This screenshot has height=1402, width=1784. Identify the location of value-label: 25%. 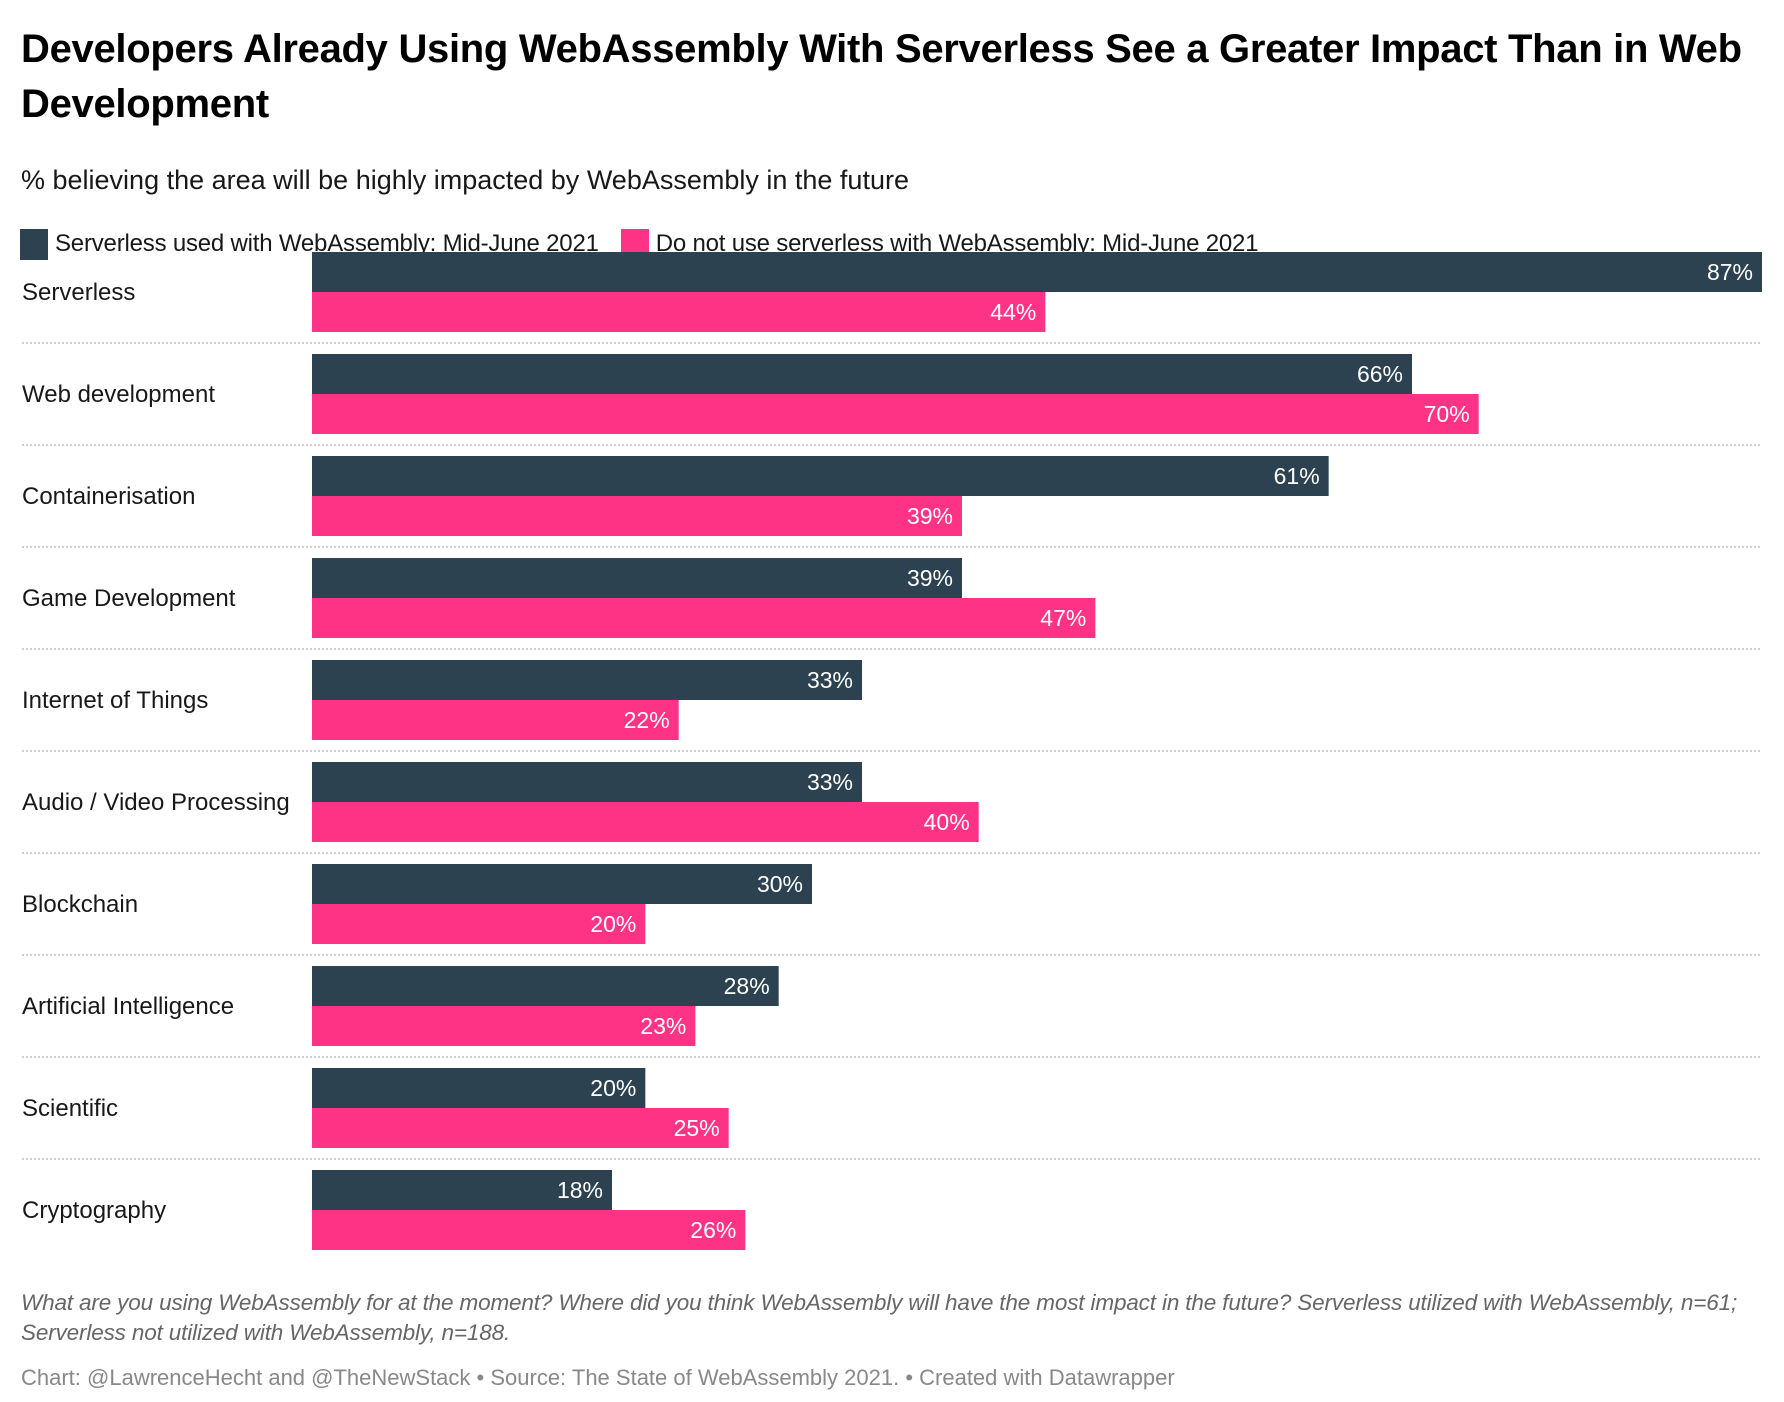
(697, 1128).